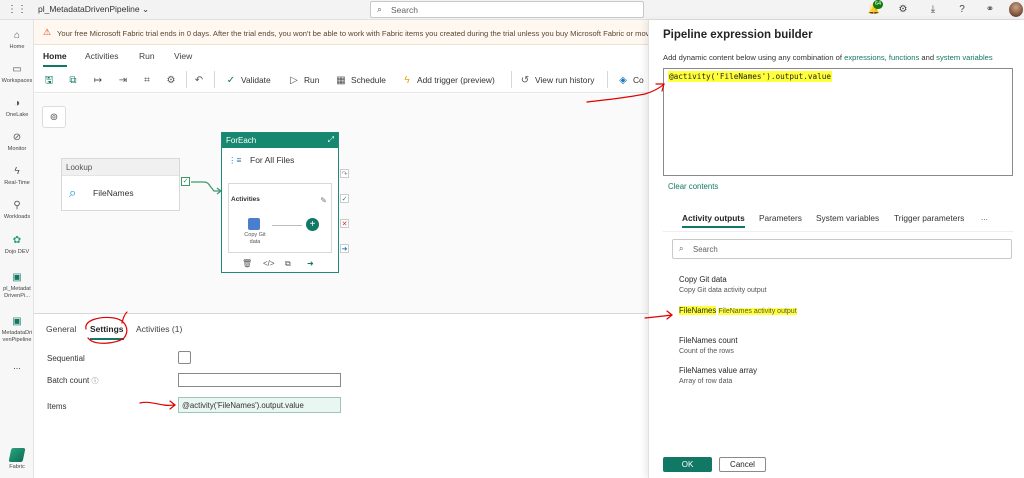 The image size is (1024, 478). Describe the element at coordinates (172, 80) in the screenshot. I see `settings-icon: ⚙` at that location.